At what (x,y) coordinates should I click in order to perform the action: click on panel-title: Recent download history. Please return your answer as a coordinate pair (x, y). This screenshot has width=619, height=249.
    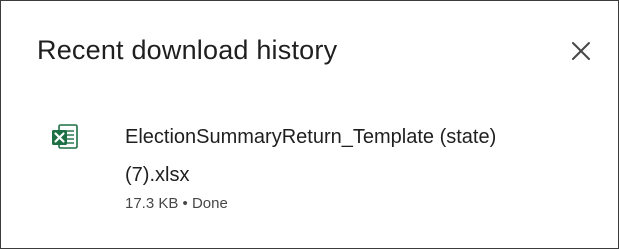
    Looking at the image, I should click on (187, 50).